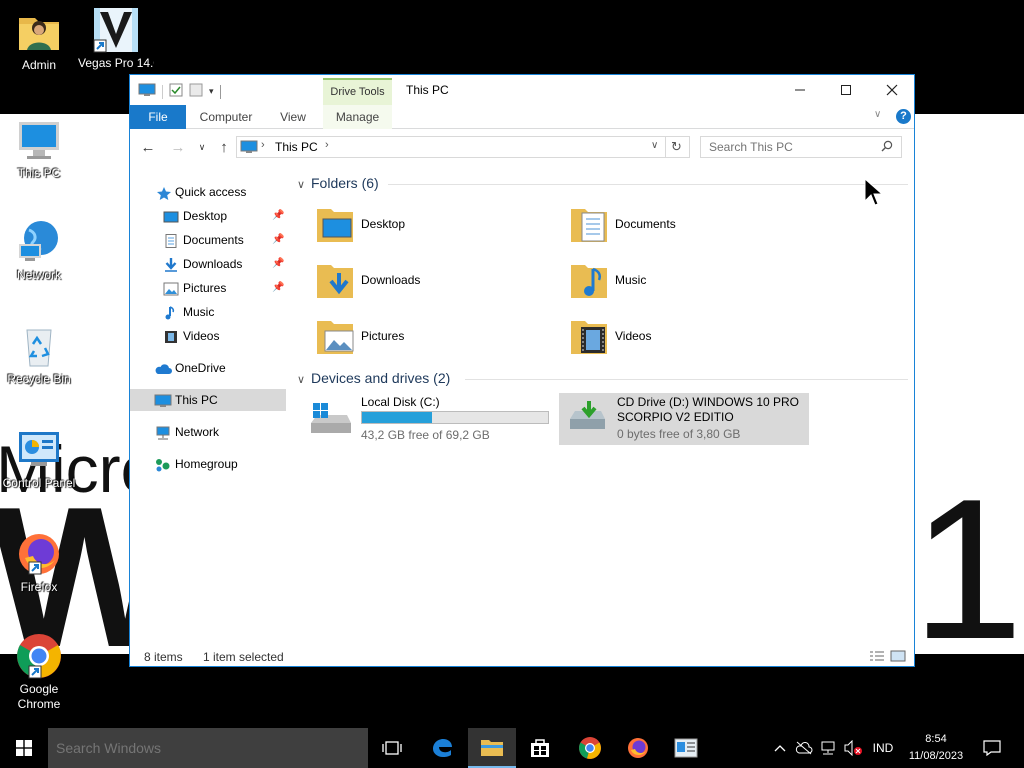 The width and height of the screenshot is (1024, 768). What do you see at coordinates (199, 312) in the screenshot?
I see `nav-item-label: Music` at bounding box center [199, 312].